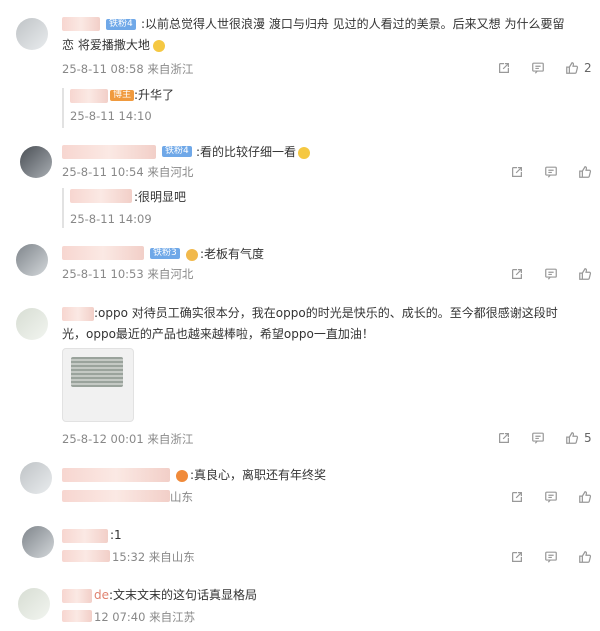 The image size is (600, 631). What do you see at coordinates (128, 172) in the screenshot?
I see `comment-meta: 25-8-11 10:54 来自河北` at bounding box center [128, 172].